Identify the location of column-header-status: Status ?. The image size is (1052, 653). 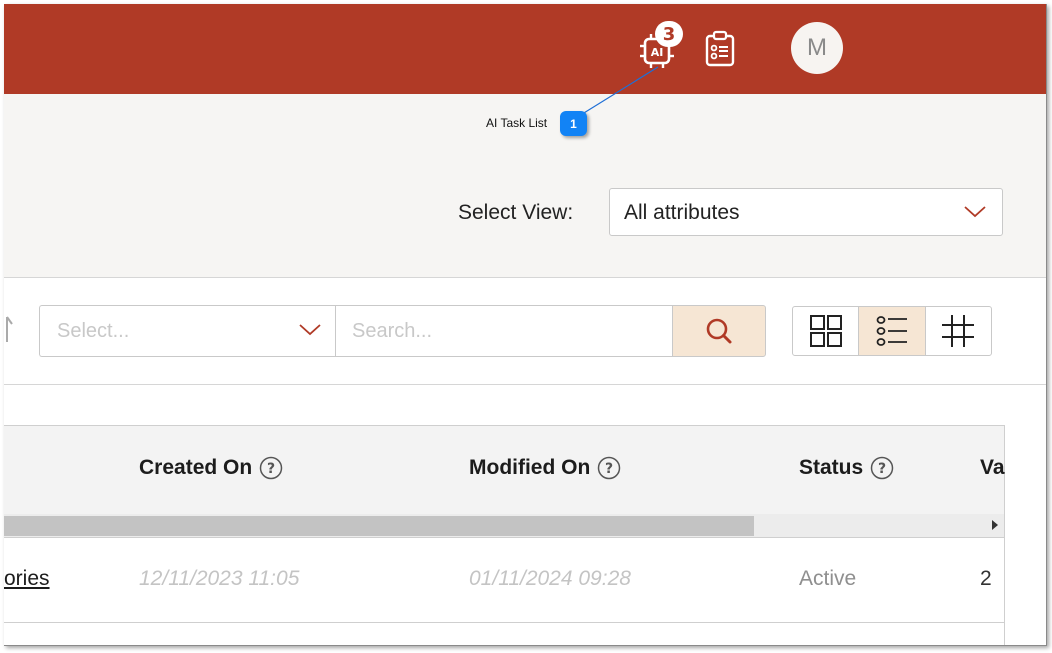
(846, 468).